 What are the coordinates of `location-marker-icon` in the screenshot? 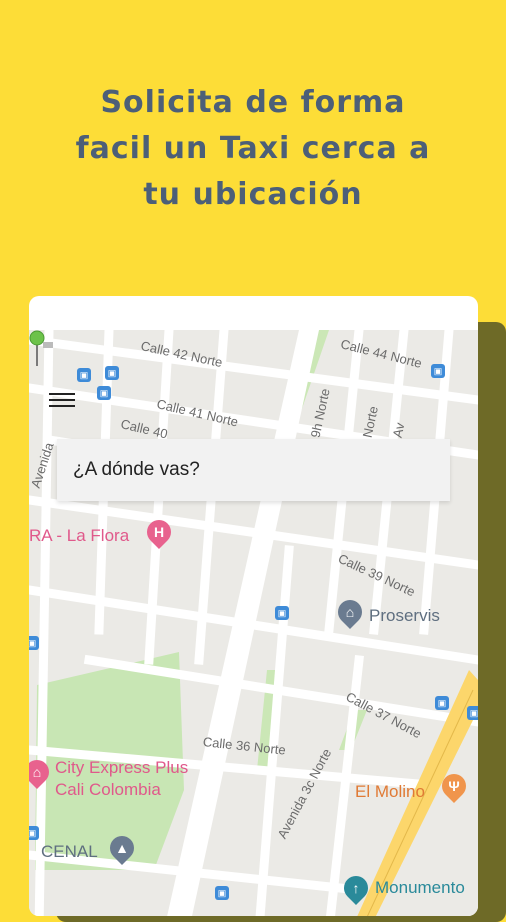 It's located at (43, 350).